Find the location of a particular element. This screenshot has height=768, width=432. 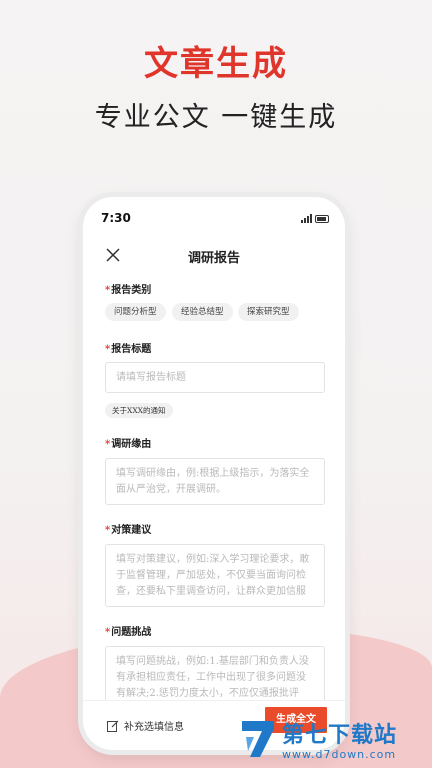

status-icons is located at coordinates (315, 218).